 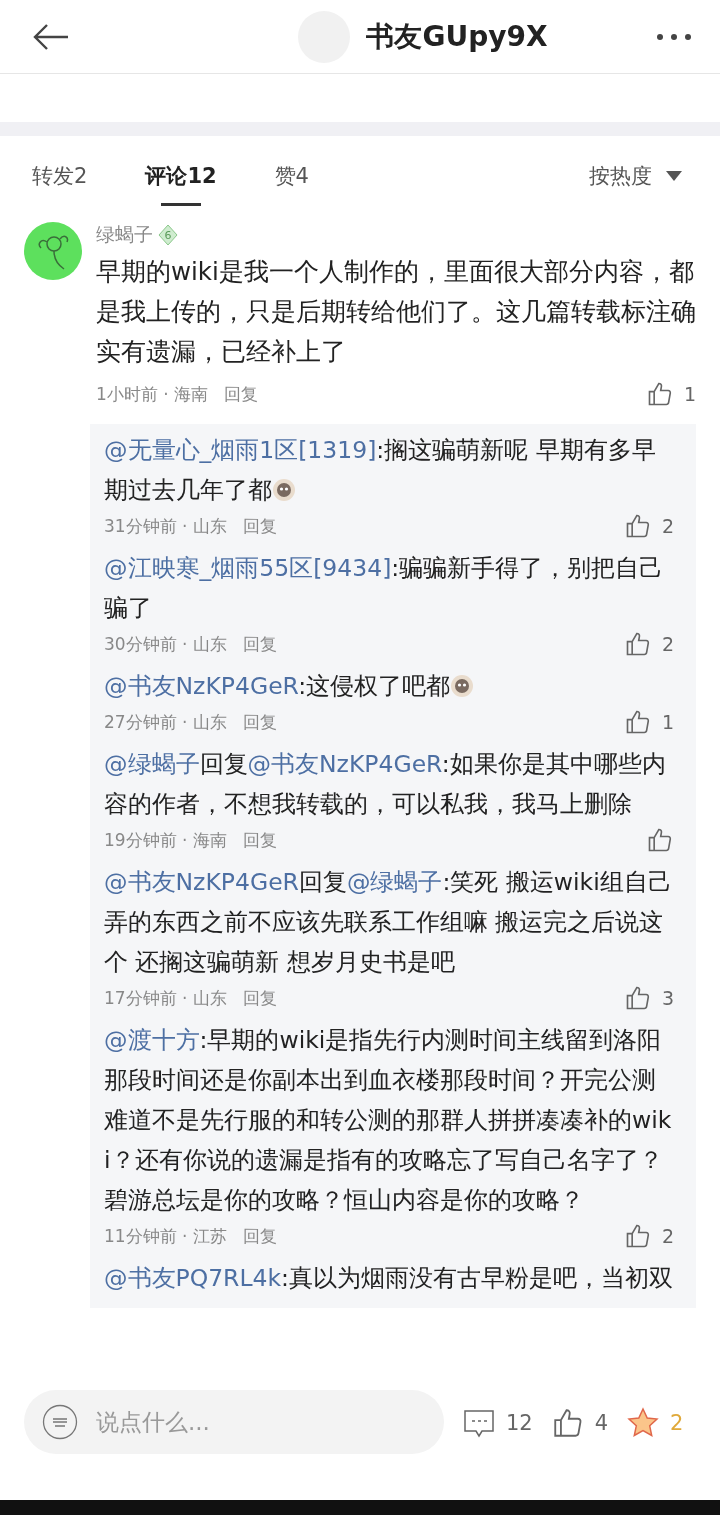 I want to click on favorite-count: 2, so click(x=677, y=1423).